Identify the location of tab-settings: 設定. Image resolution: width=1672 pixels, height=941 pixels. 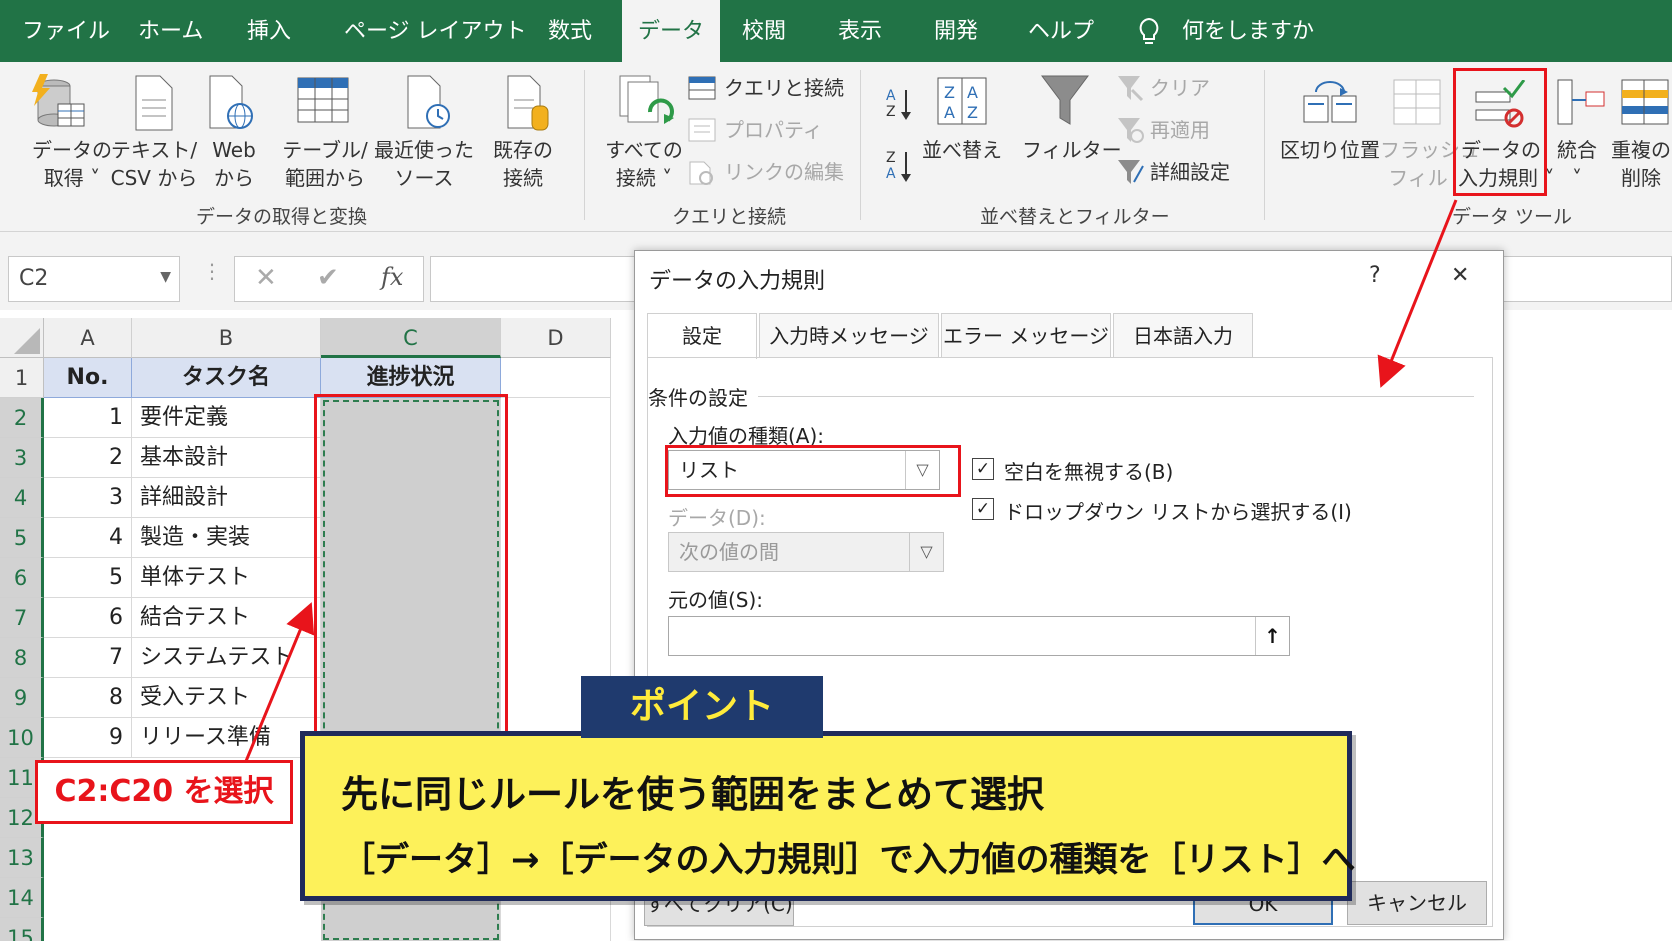
(702, 336).